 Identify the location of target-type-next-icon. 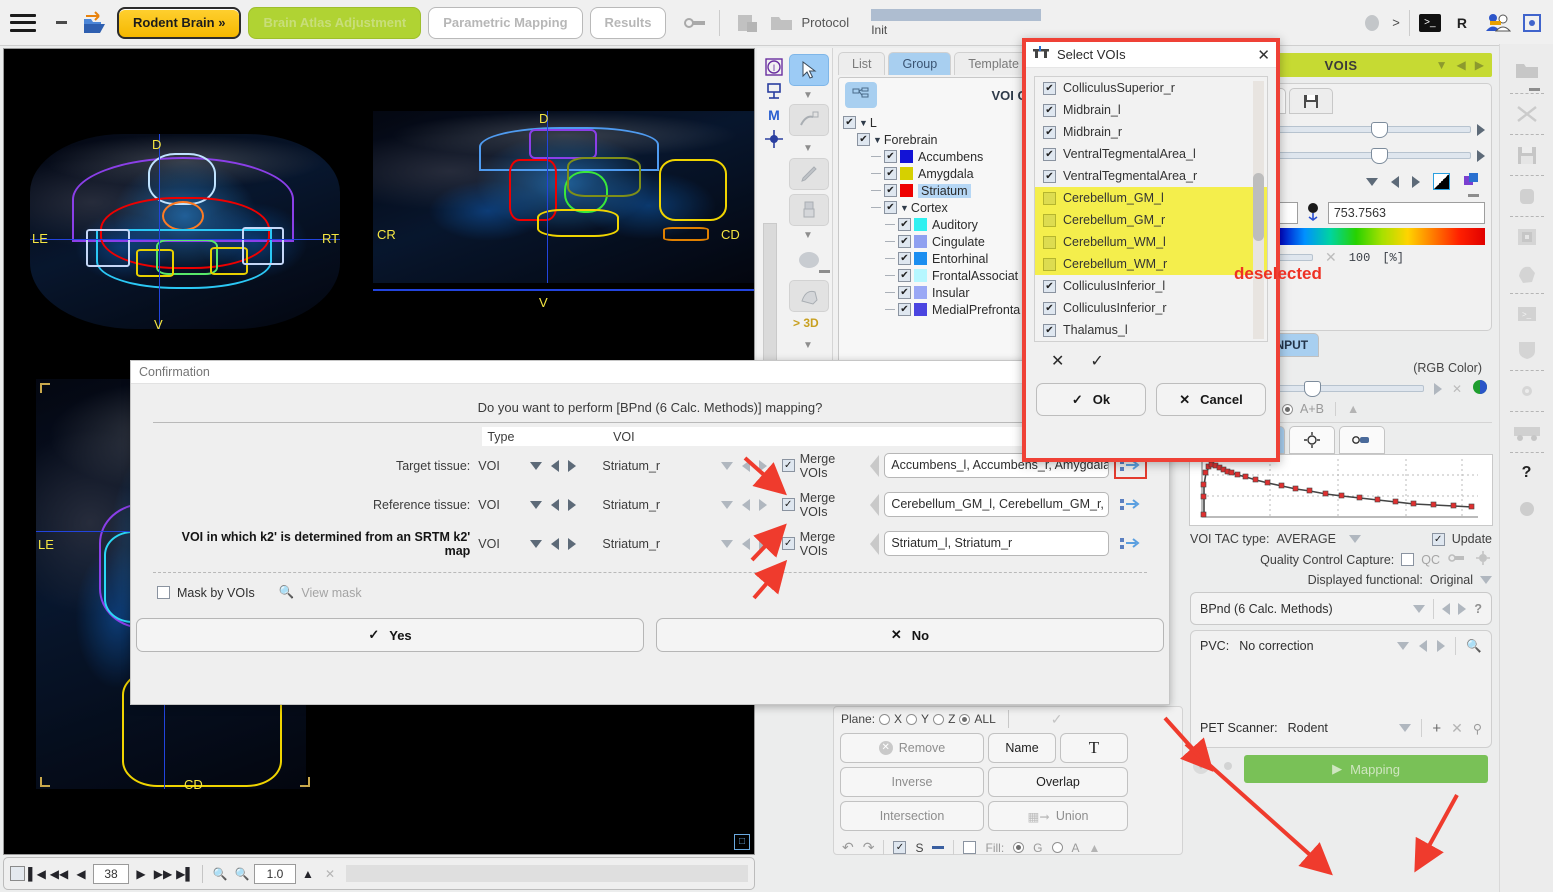
(571, 465).